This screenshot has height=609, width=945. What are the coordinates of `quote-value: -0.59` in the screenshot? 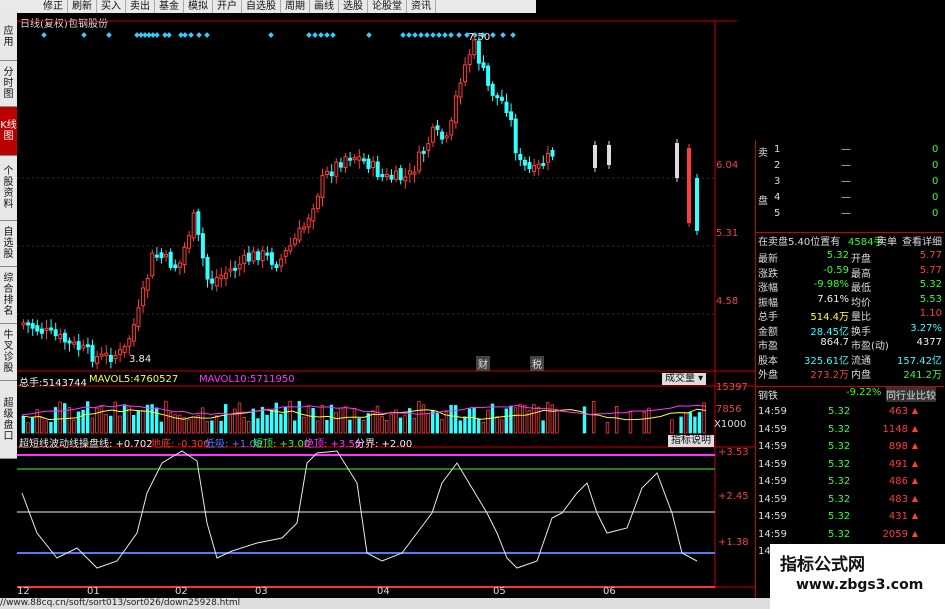 It's located at (836, 270).